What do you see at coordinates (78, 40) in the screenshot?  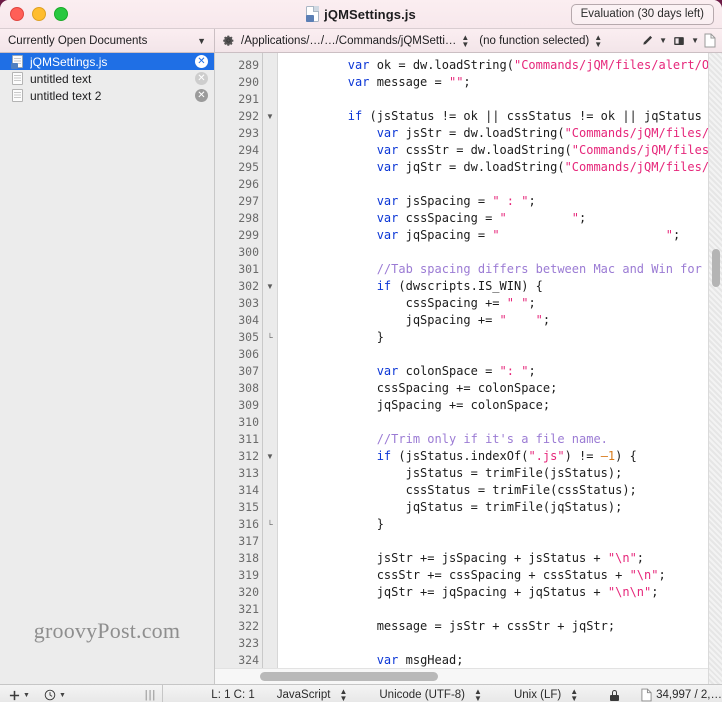 I see `open-documents-label: Currently Open Documents` at bounding box center [78, 40].